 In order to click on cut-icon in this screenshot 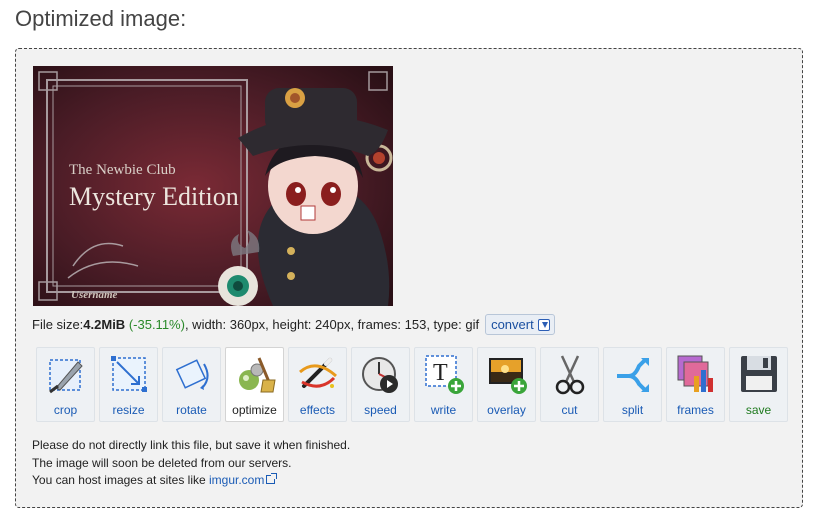, I will do `click(569, 375)`.